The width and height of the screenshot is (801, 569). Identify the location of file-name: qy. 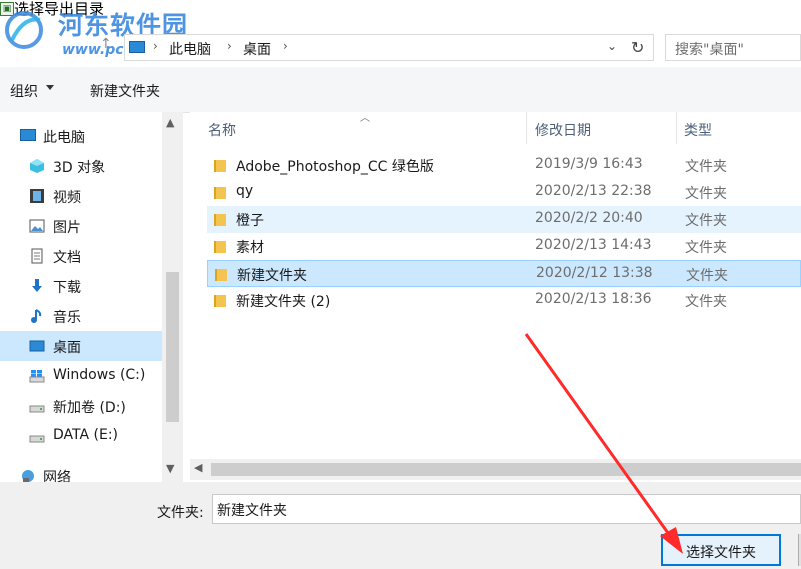
(245, 191).